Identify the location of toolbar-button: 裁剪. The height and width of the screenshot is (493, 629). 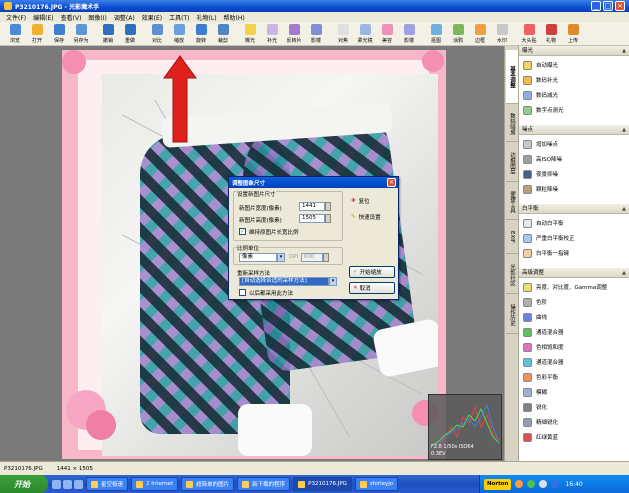
(223, 34).